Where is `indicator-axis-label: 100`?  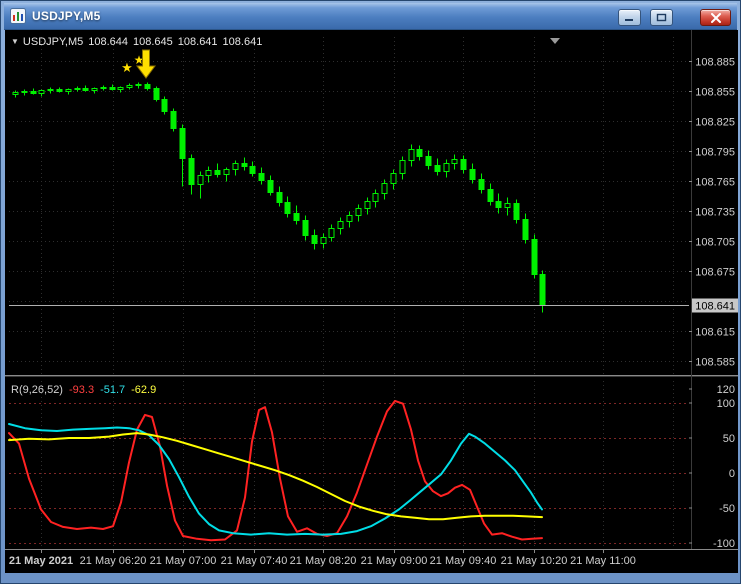 indicator-axis-label: 100 is located at coordinates (726, 404).